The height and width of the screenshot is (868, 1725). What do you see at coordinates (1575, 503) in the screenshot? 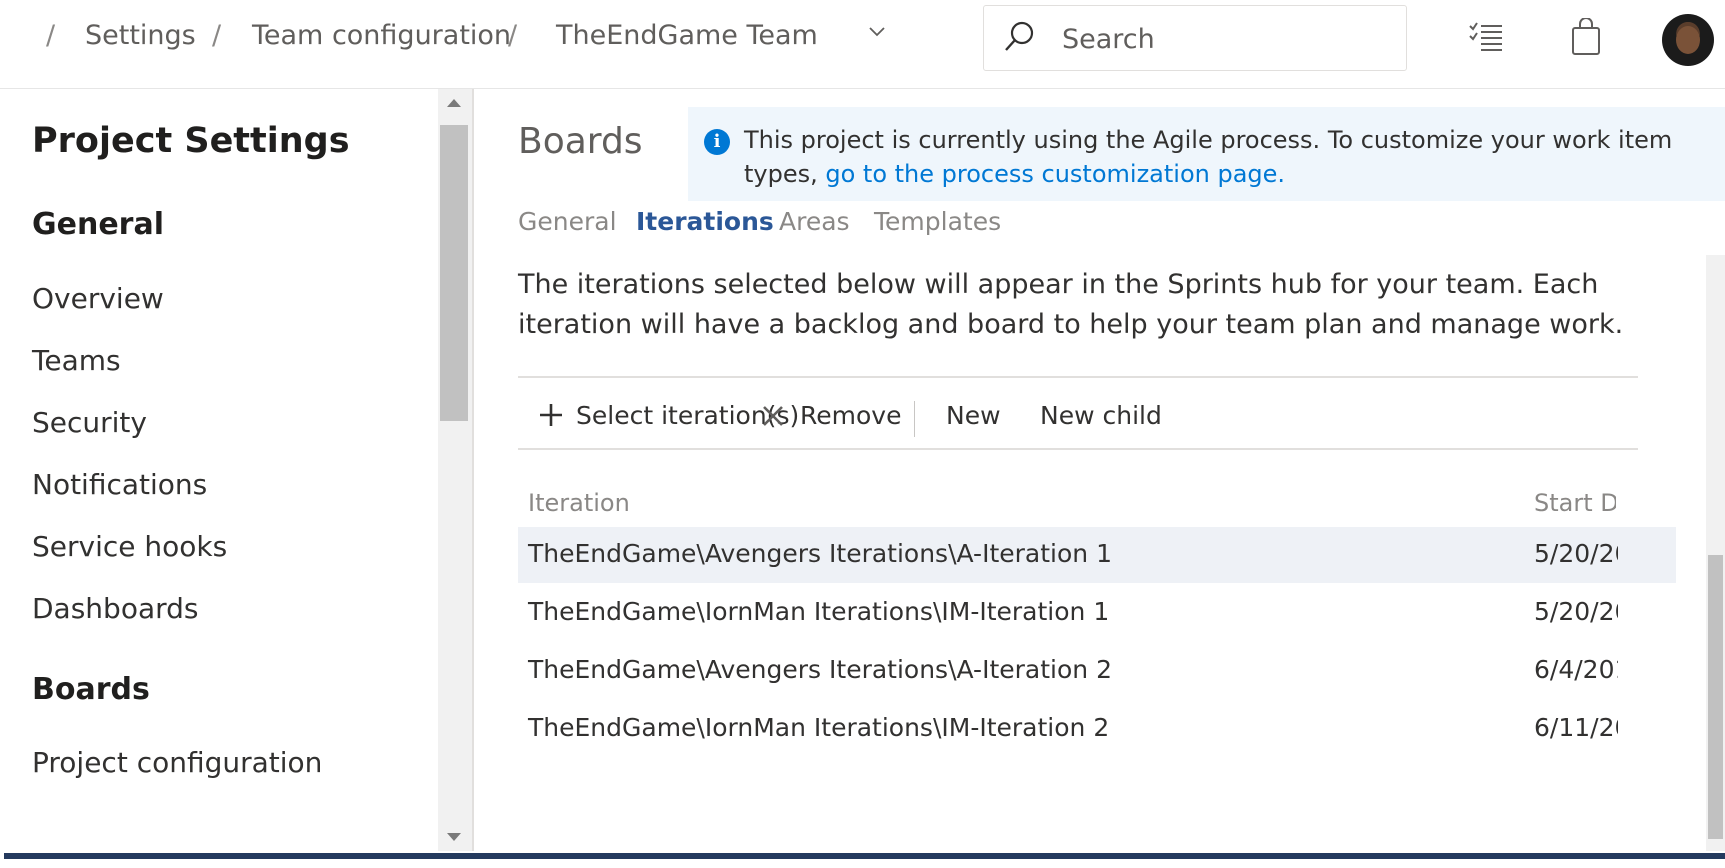
I see `column-header-start-date: Start Da` at bounding box center [1575, 503].